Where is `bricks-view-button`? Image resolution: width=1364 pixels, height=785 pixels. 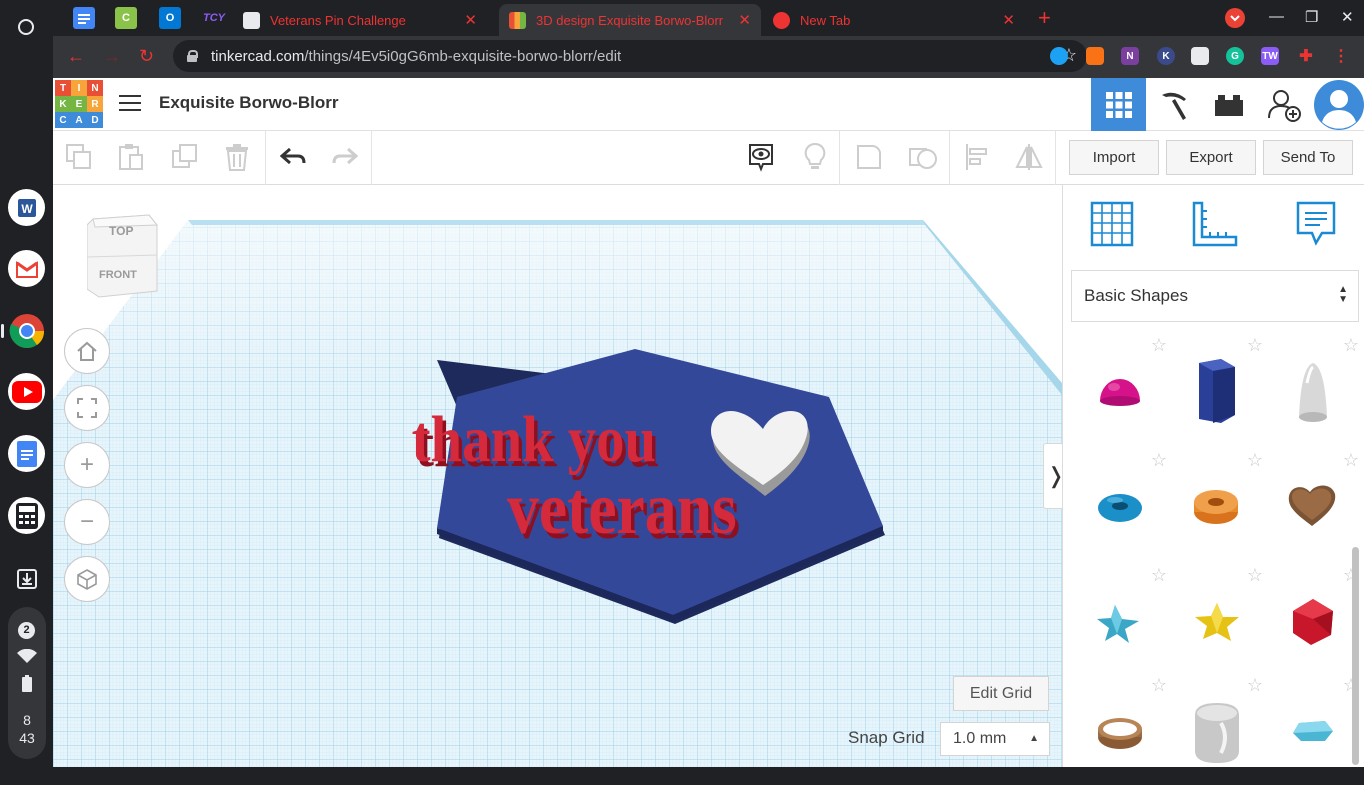
bricks-view-button is located at coordinates (1228, 104).